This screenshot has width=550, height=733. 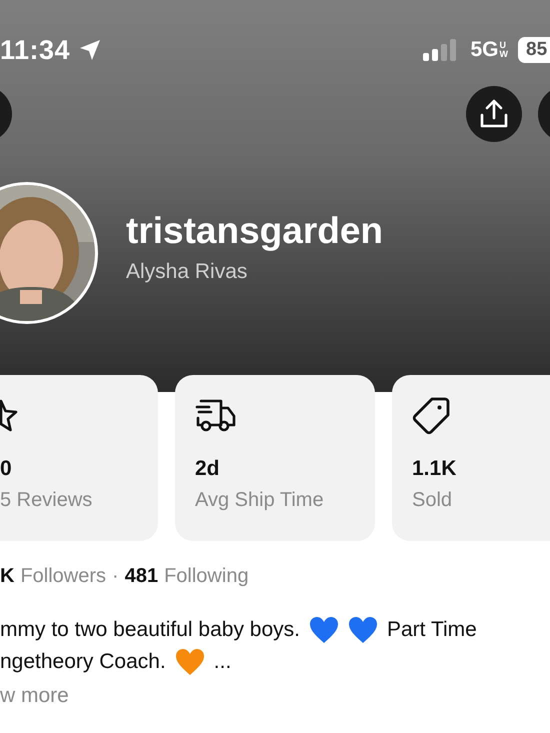 I want to click on battery-level: 85, so click(x=534, y=50).